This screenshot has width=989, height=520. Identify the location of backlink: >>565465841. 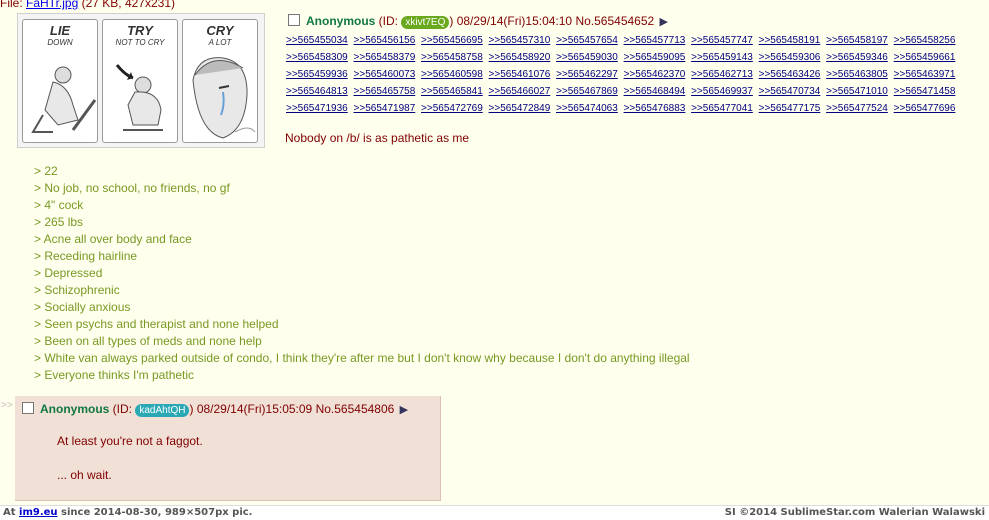
(452, 91).